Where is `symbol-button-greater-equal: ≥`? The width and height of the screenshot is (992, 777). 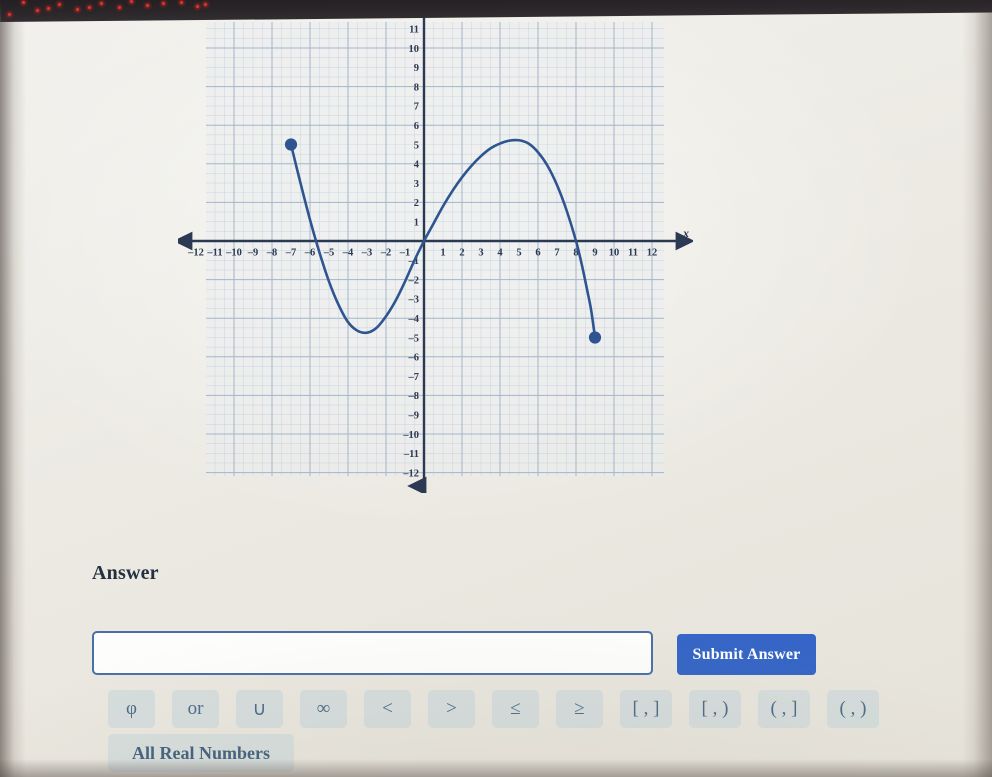 symbol-button-greater-equal: ≥ is located at coordinates (579, 709).